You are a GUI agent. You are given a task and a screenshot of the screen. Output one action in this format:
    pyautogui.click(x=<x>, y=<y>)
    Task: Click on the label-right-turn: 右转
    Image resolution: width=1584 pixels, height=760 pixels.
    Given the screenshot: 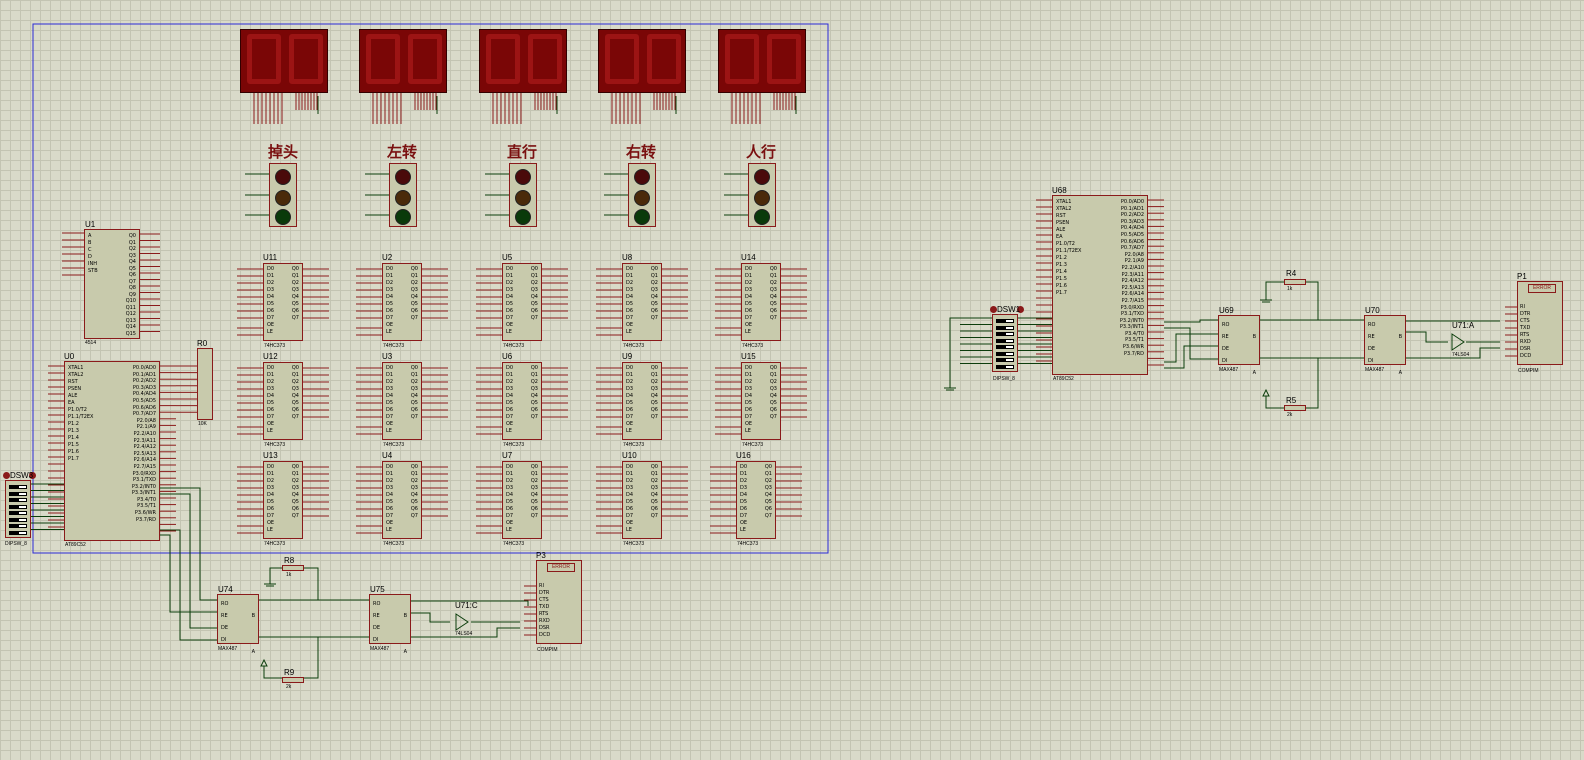 What is the action you would take?
    pyautogui.click(x=641, y=152)
    